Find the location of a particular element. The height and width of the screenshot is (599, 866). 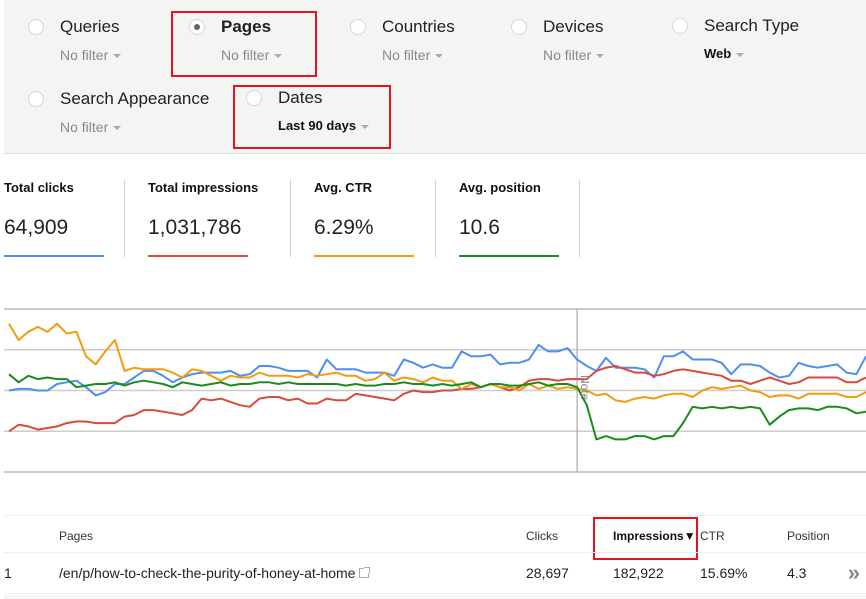

devices-label: Devices is located at coordinates (573, 26).